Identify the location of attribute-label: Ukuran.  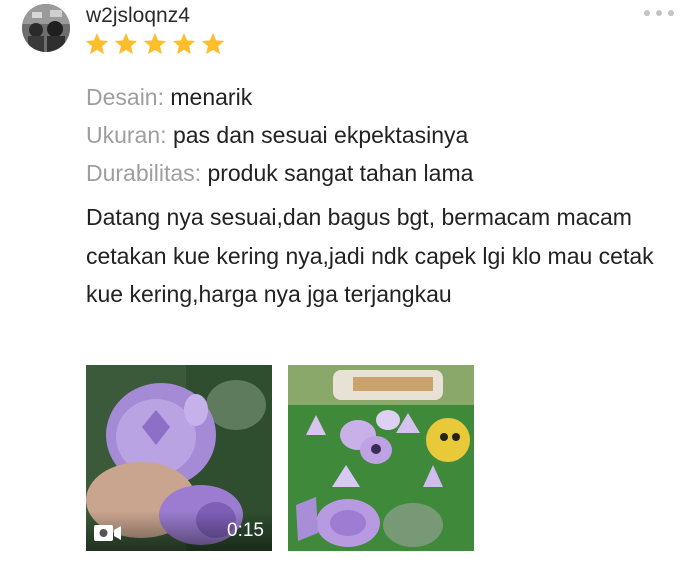
(123, 135).